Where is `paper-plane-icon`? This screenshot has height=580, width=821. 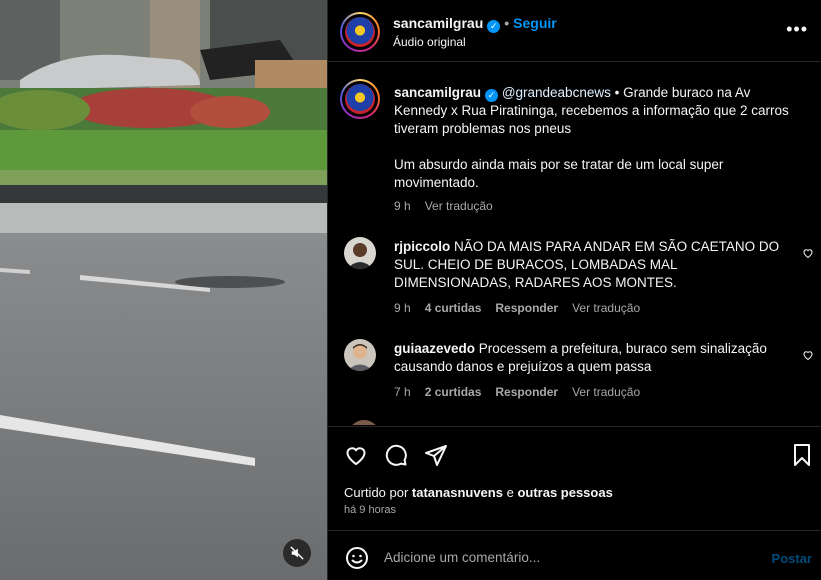 paper-plane-icon is located at coordinates (436, 455).